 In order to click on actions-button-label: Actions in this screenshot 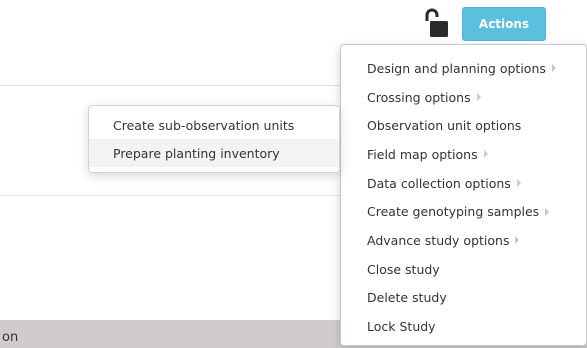, I will do `click(504, 24)`.